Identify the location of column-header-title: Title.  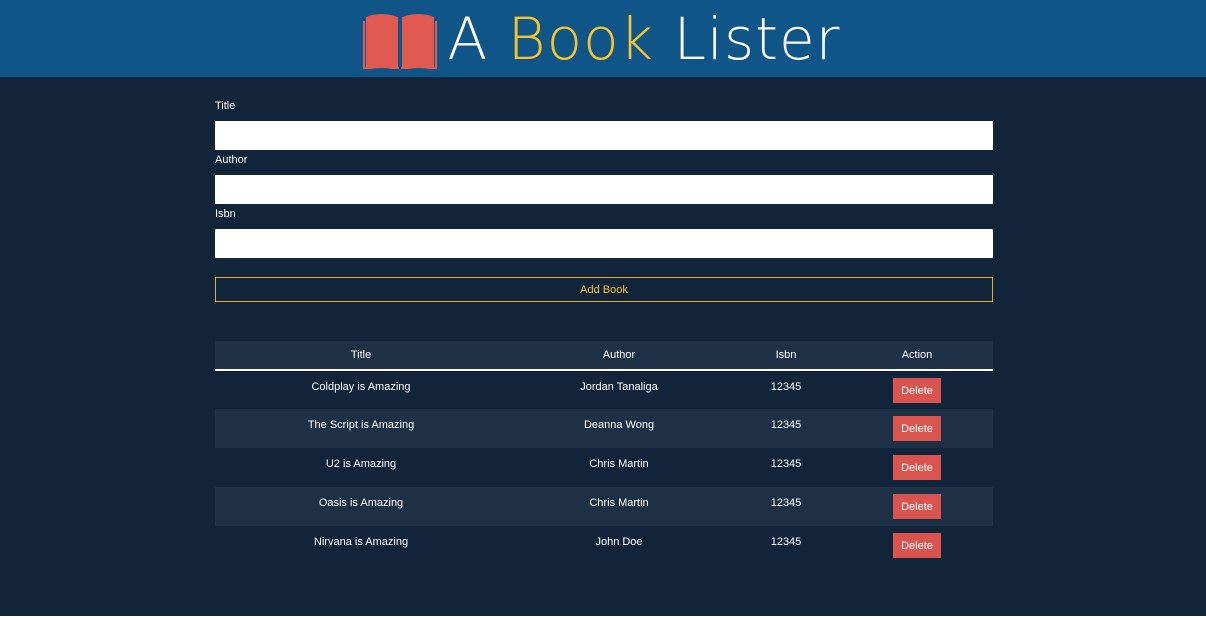
(361, 356).